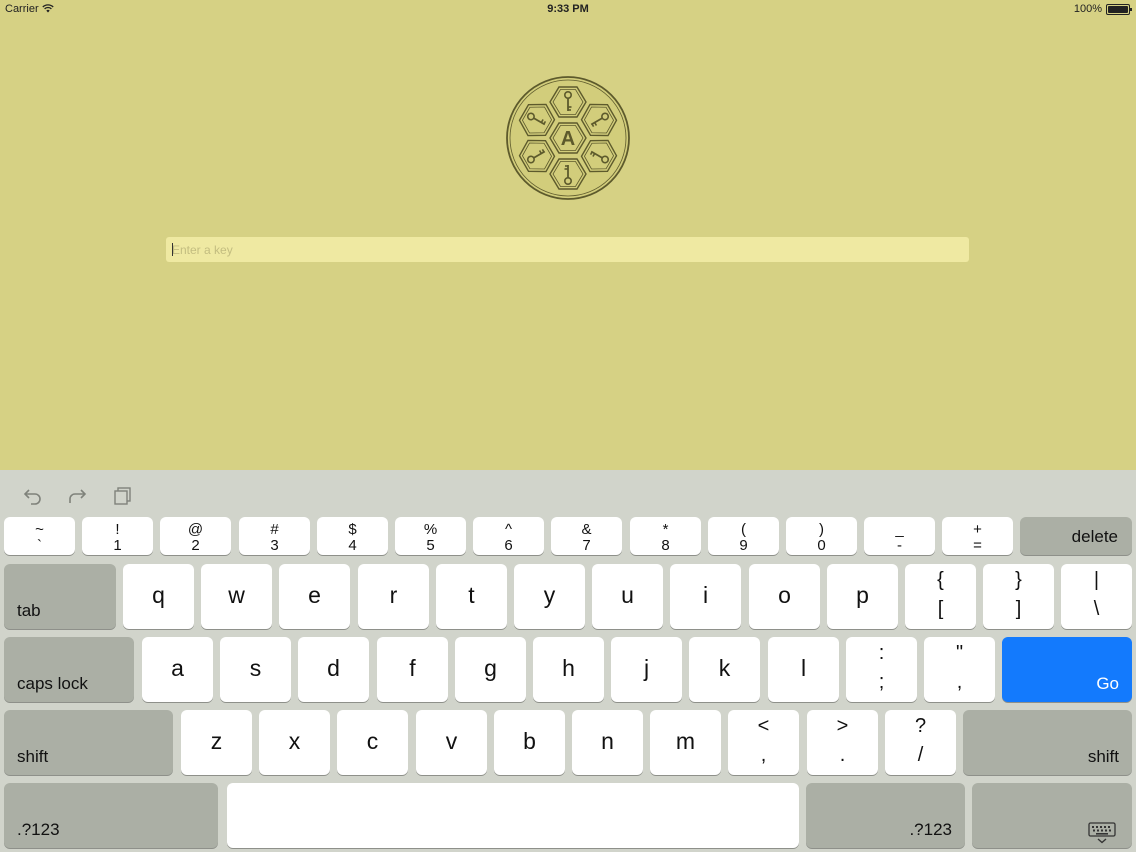 The height and width of the screenshot is (852, 1136). Describe the element at coordinates (899, 536) in the screenshot. I see `key--: _ -` at that location.